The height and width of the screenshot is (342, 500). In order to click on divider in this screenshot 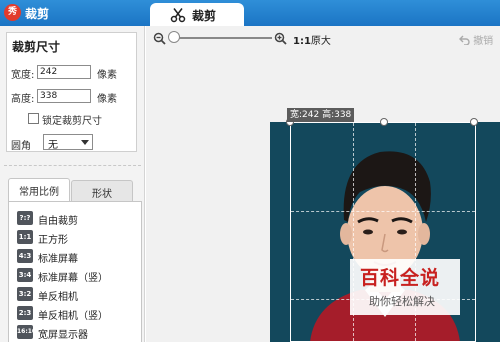, I will do `click(72, 165)`.